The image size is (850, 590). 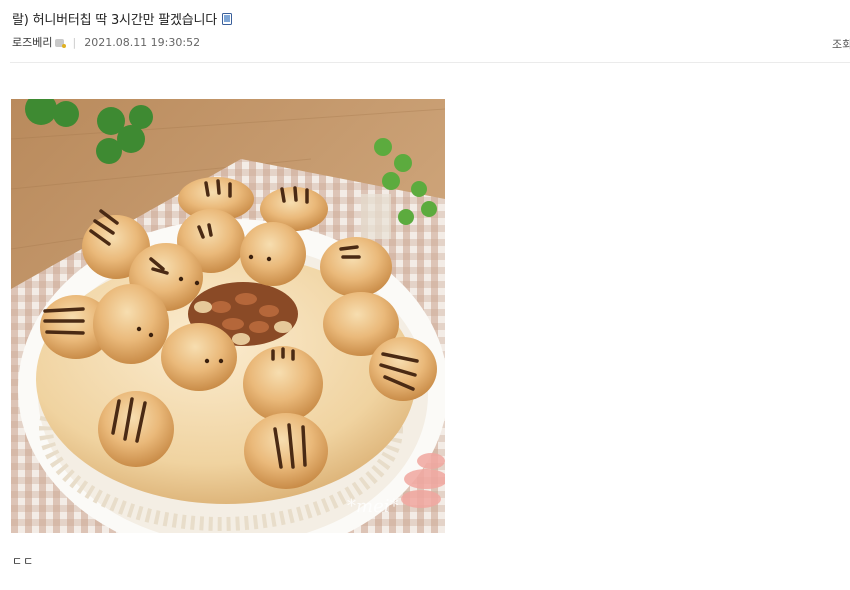 What do you see at coordinates (841, 44) in the screenshot?
I see `views-label: 조회` at bounding box center [841, 44].